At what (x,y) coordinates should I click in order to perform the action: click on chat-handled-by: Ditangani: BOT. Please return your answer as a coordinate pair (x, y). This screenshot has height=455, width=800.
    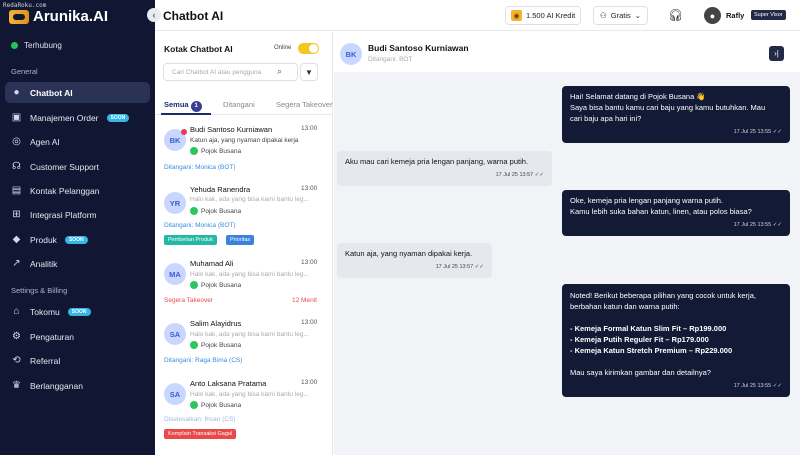
    Looking at the image, I should click on (390, 59).